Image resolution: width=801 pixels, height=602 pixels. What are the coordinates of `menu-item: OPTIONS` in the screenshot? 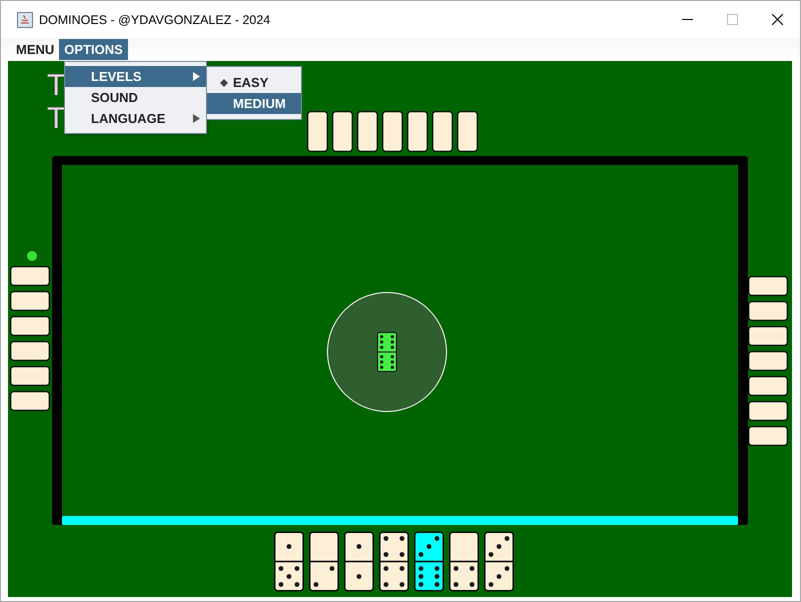 It's located at (93, 49).